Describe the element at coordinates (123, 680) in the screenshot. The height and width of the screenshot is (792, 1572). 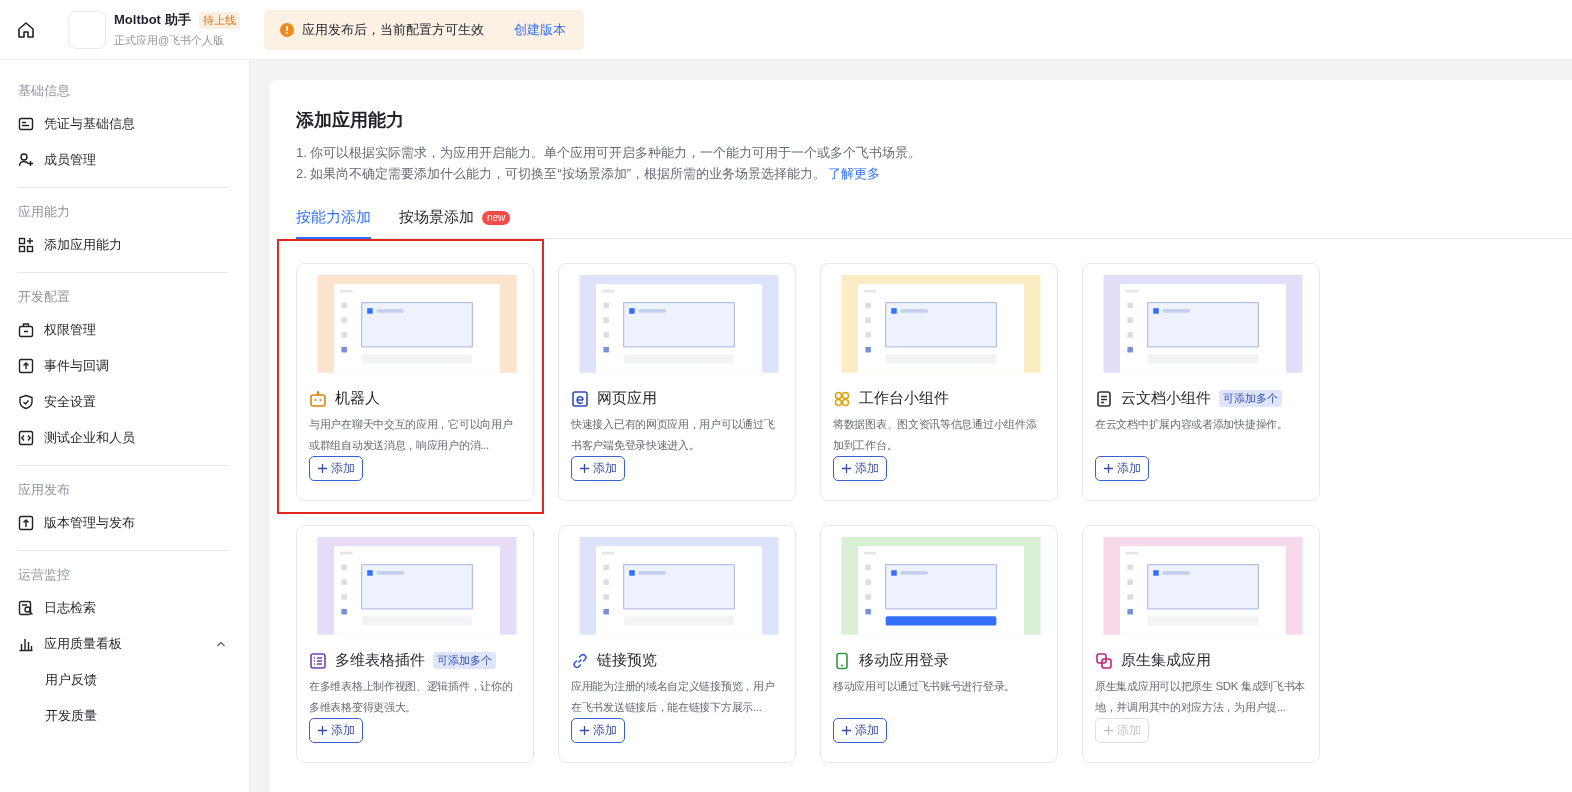
I see `sidebar-subitem: 用户反馈` at that location.